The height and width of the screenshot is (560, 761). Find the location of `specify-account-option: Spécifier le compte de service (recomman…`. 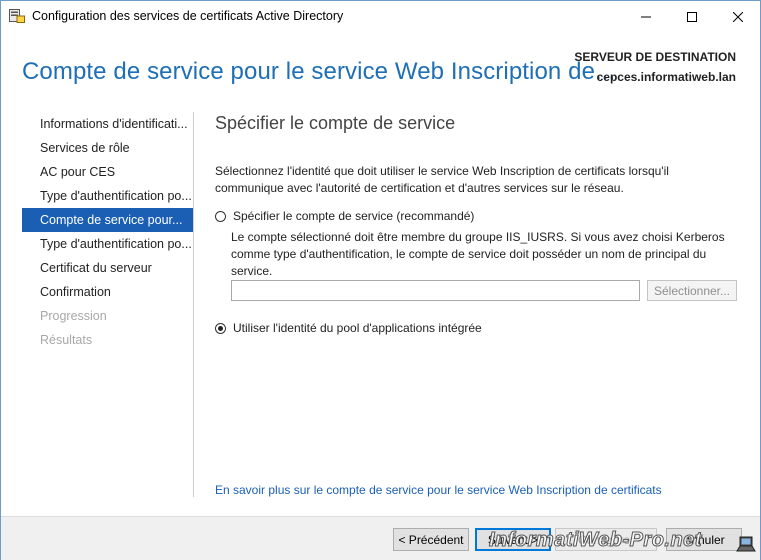

specify-account-option: Spécifier le compte de service (recomman… is located at coordinates (344, 216).